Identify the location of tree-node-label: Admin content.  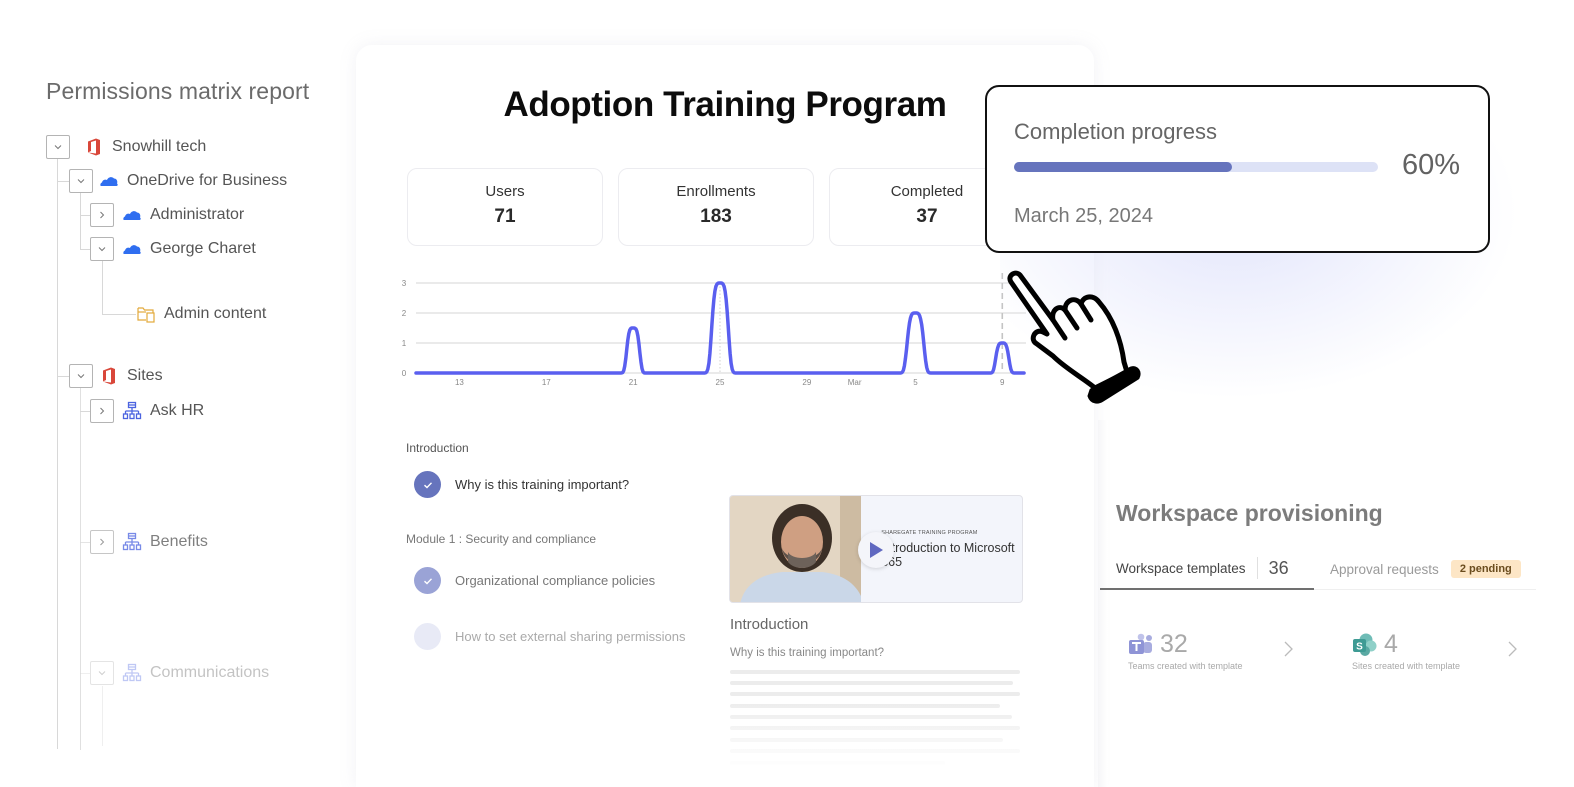
(215, 313).